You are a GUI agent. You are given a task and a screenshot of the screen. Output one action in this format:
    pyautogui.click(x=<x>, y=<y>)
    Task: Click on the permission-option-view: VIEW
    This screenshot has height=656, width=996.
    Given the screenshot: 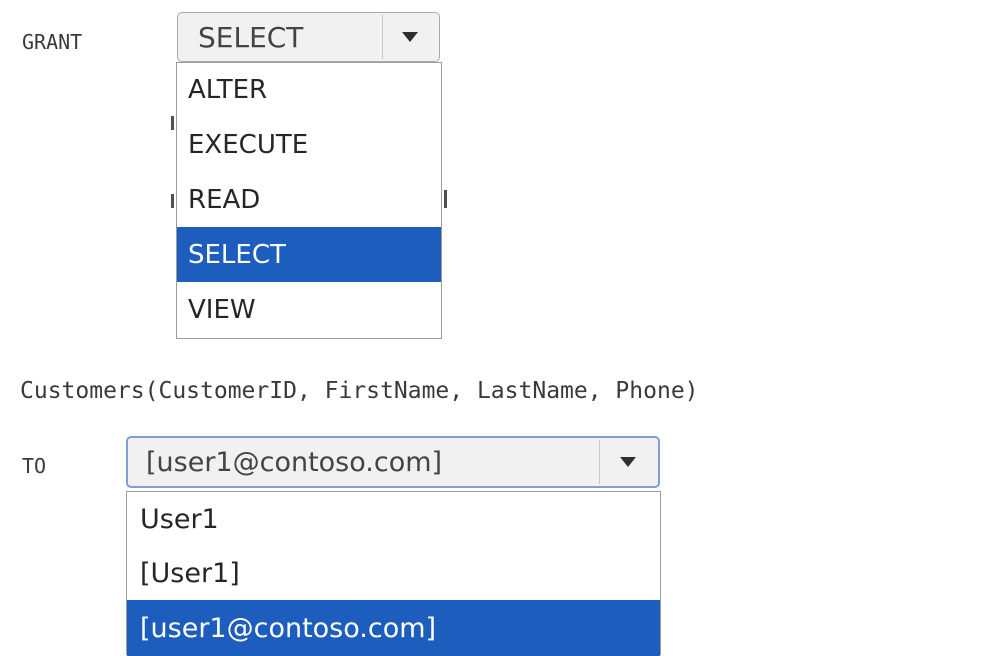 What is the action you would take?
    pyautogui.click(x=309, y=310)
    